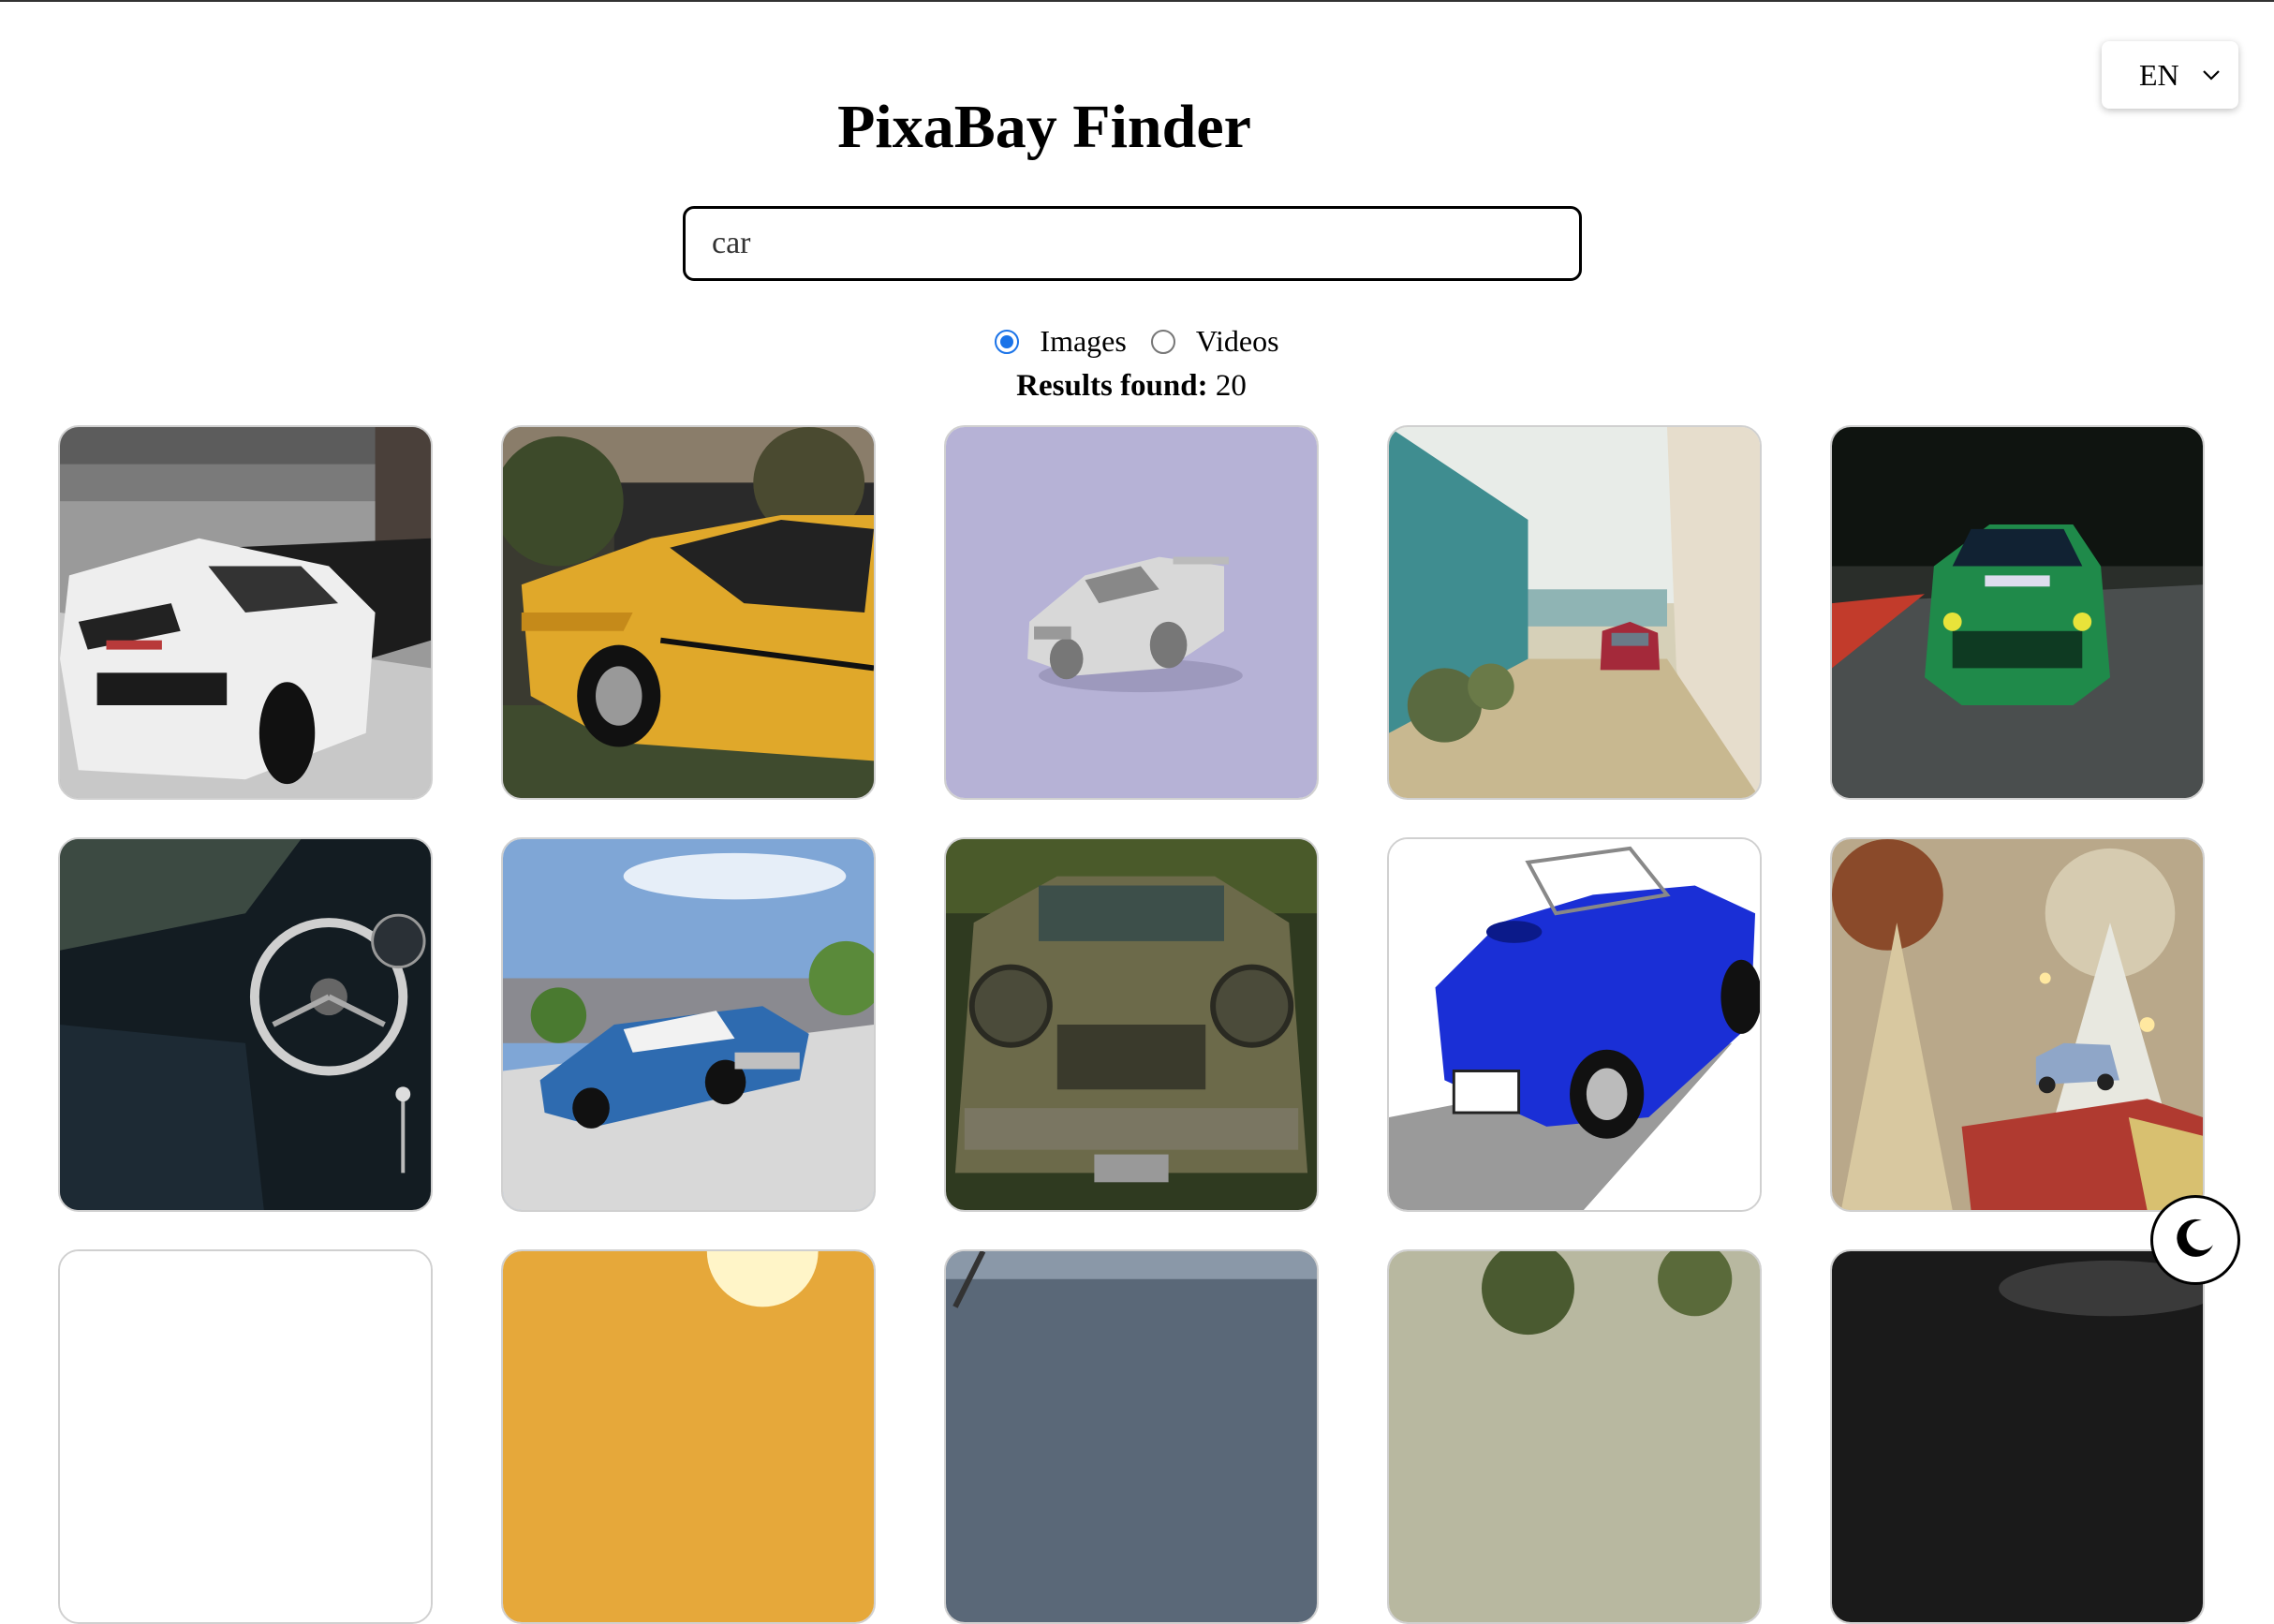 The width and height of the screenshot is (2274, 1624). I want to click on white-lamborghini-image, so click(245, 612).